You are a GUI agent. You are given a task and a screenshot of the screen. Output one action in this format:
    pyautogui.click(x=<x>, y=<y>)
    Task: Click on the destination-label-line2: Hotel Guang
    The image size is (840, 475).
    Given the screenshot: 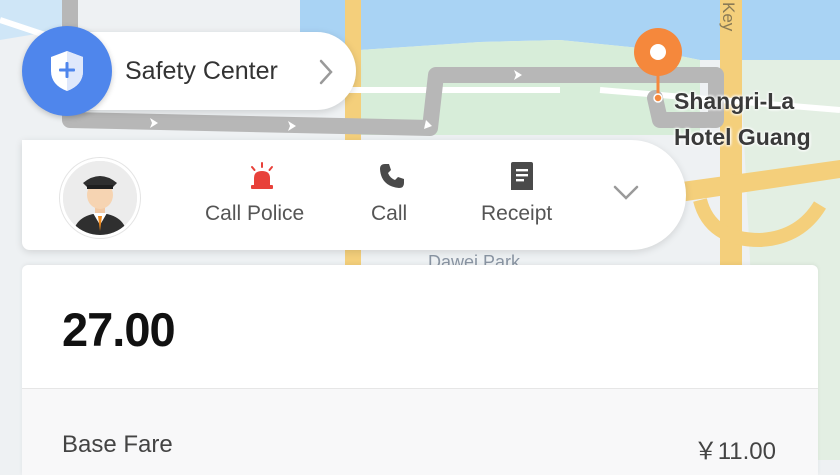 What is the action you would take?
    pyautogui.click(x=742, y=137)
    